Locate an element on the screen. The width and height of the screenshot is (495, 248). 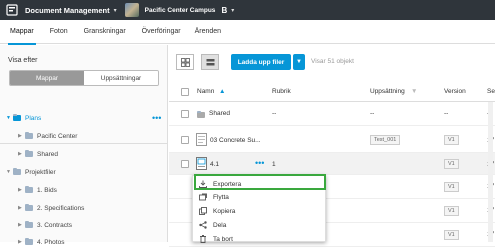
grid-view-button is located at coordinates (185, 62).